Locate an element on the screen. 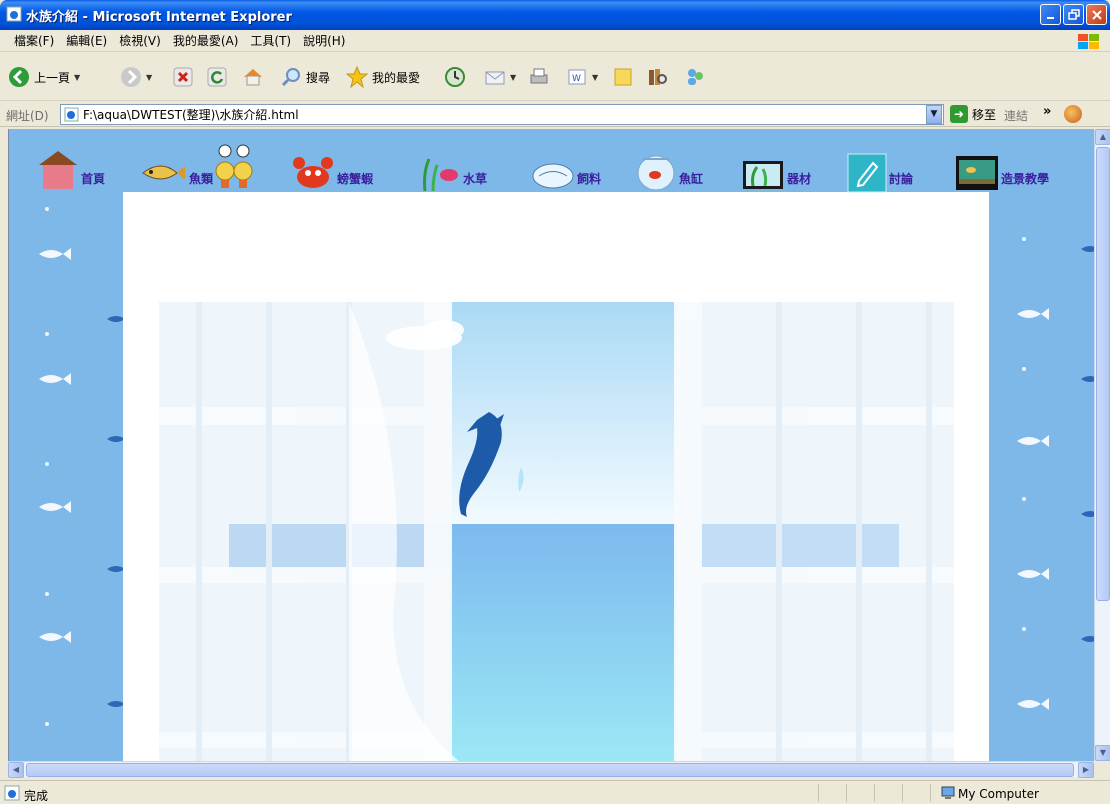 The image size is (1110, 804). scroll-down-button: ▼ is located at coordinates (1102, 753).